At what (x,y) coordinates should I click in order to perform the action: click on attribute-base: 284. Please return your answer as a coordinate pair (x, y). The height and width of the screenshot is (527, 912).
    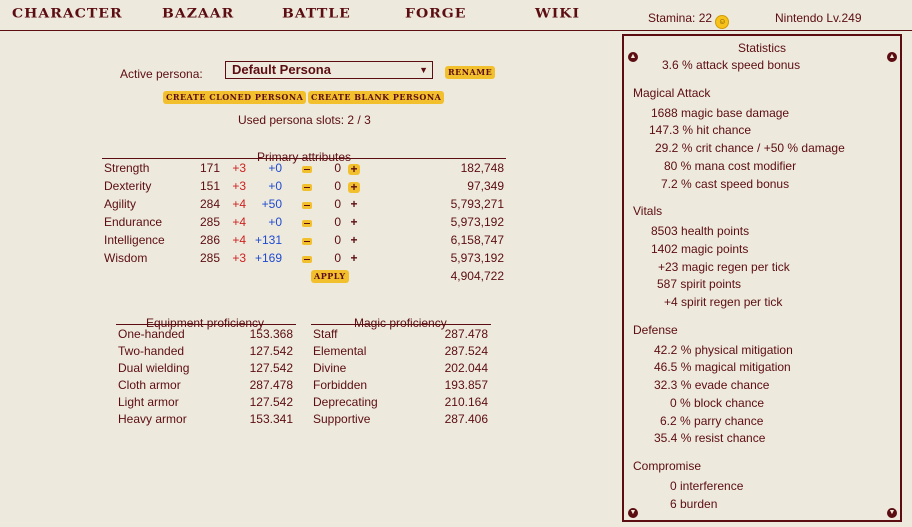
    Looking at the image, I should click on (209, 204).